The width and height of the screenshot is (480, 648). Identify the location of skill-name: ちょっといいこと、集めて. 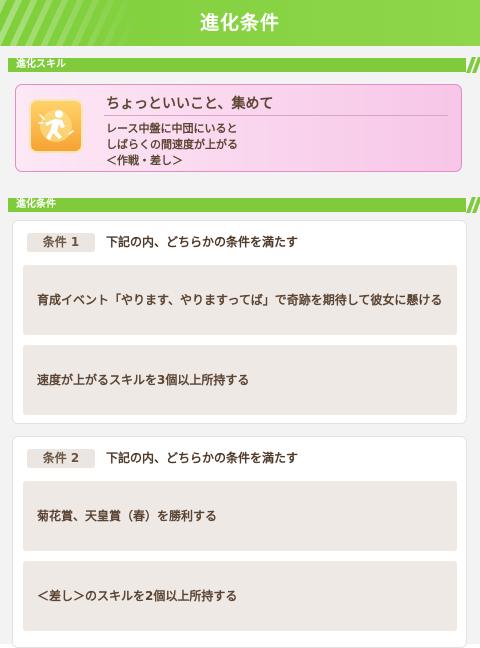
(190, 104).